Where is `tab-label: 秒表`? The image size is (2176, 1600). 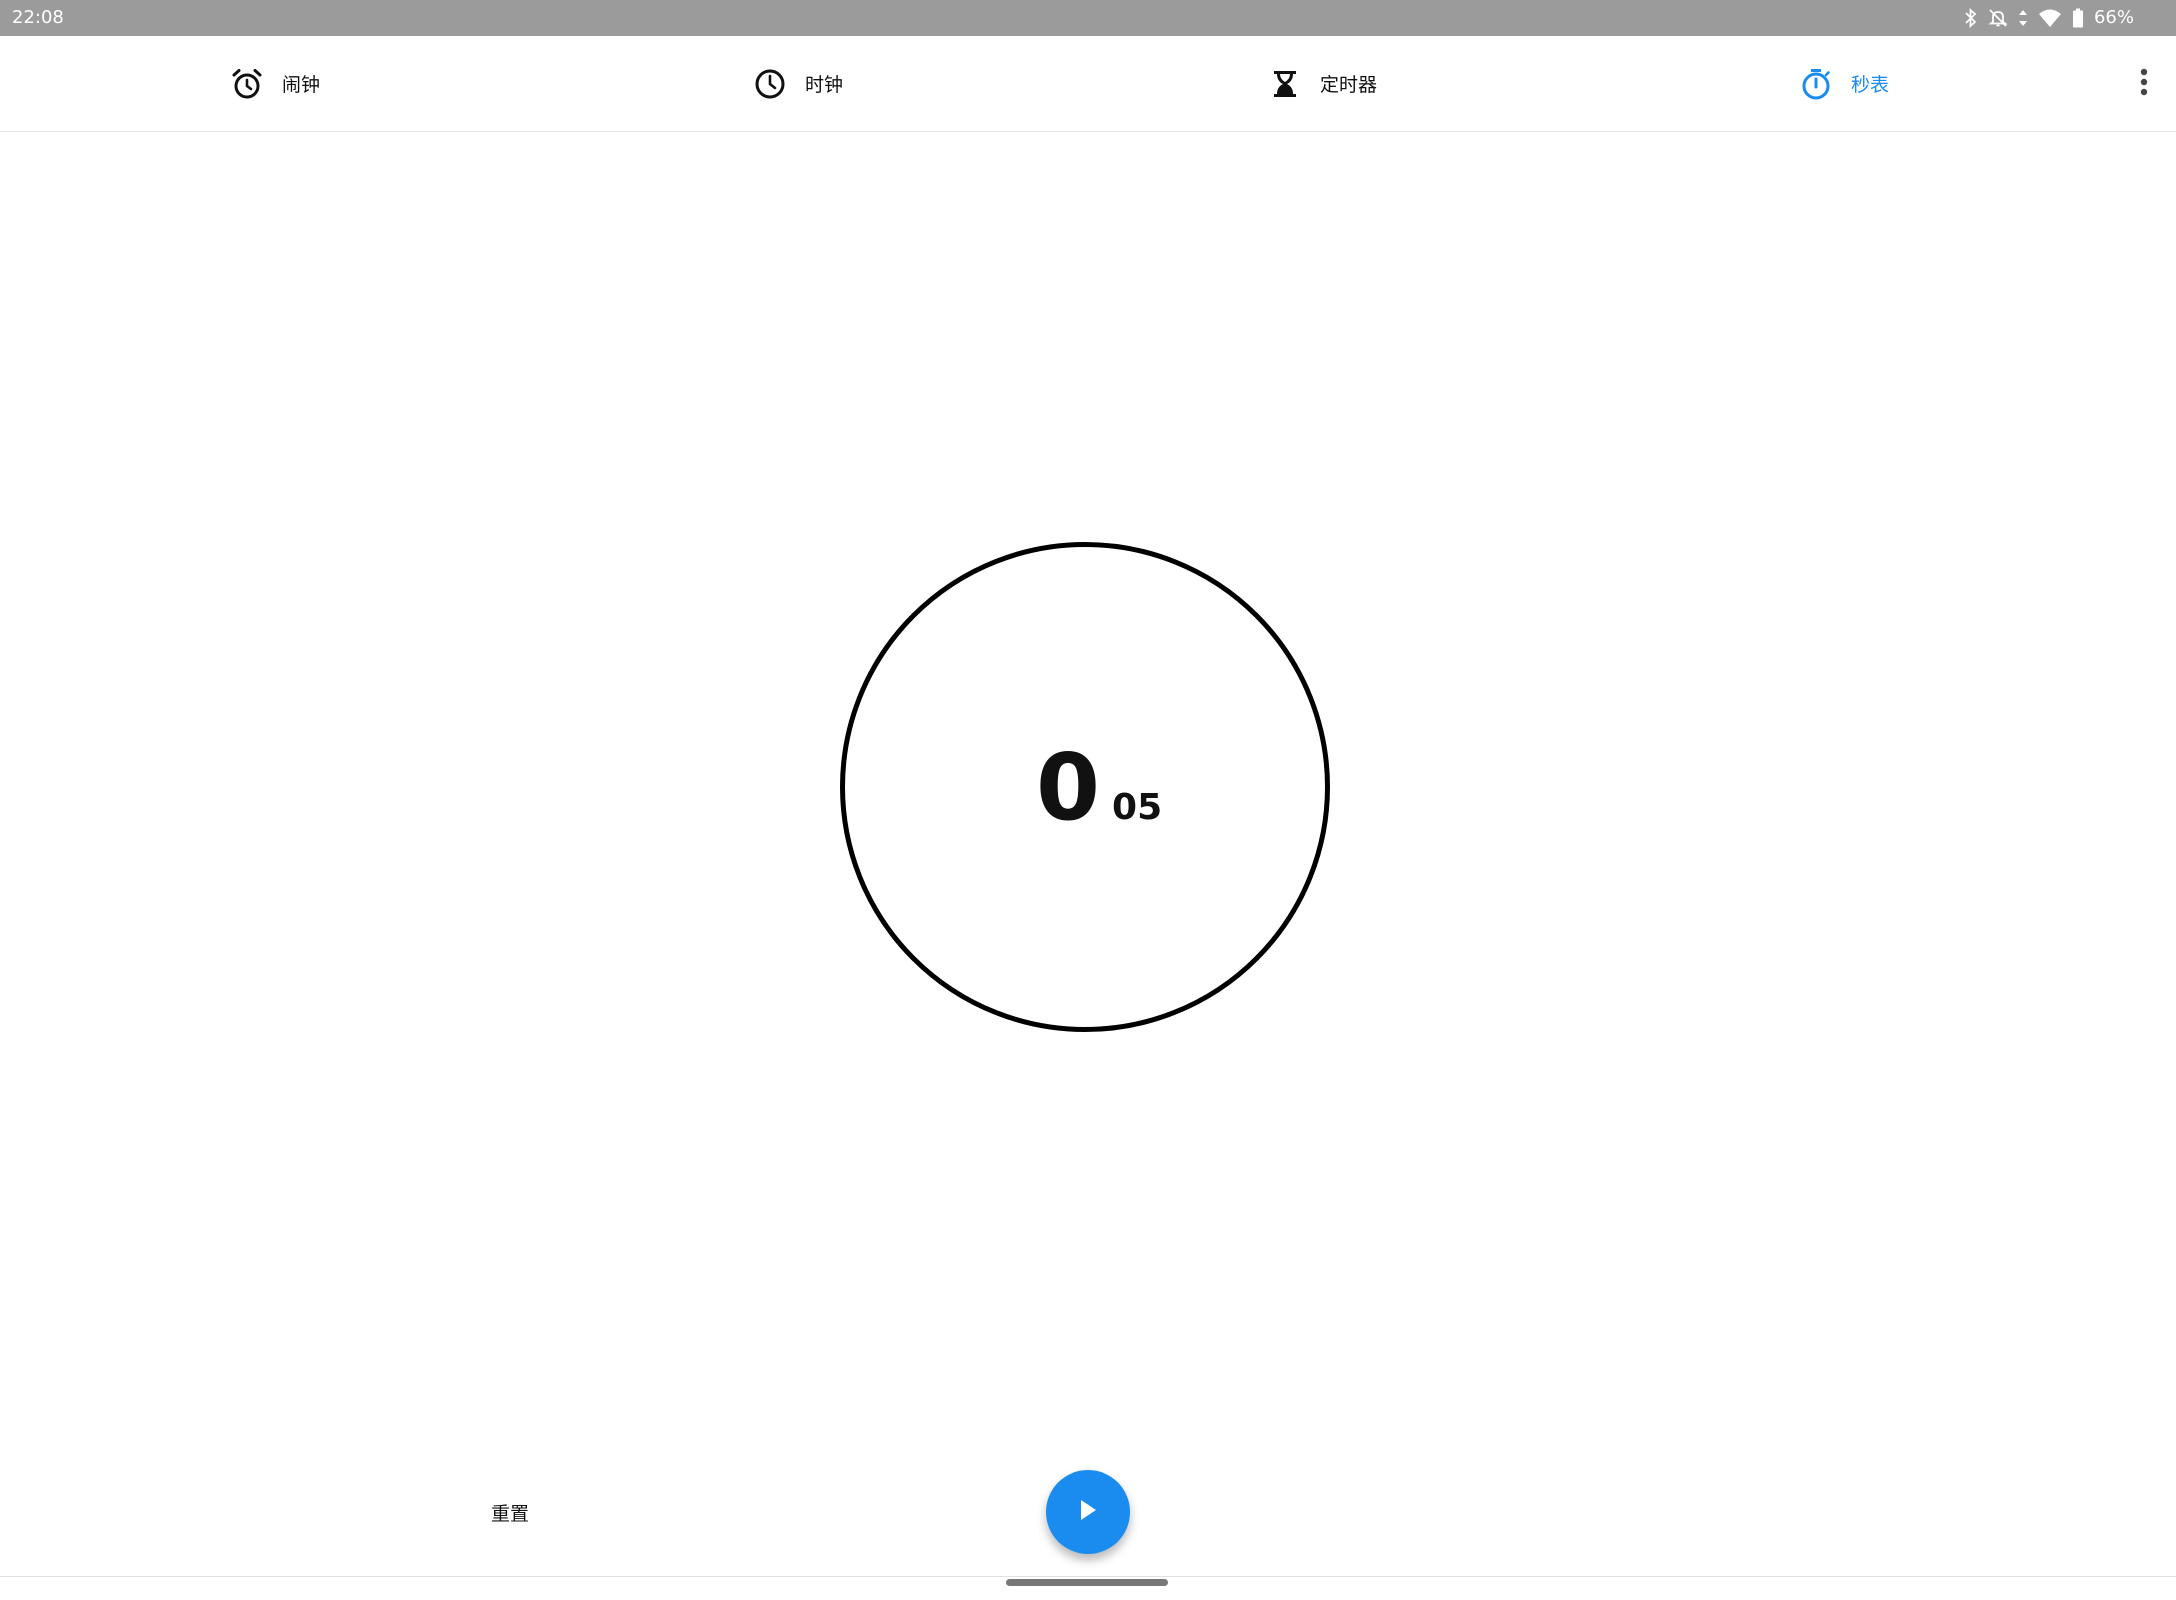 tab-label: 秒表 is located at coordinates (1870, 85).